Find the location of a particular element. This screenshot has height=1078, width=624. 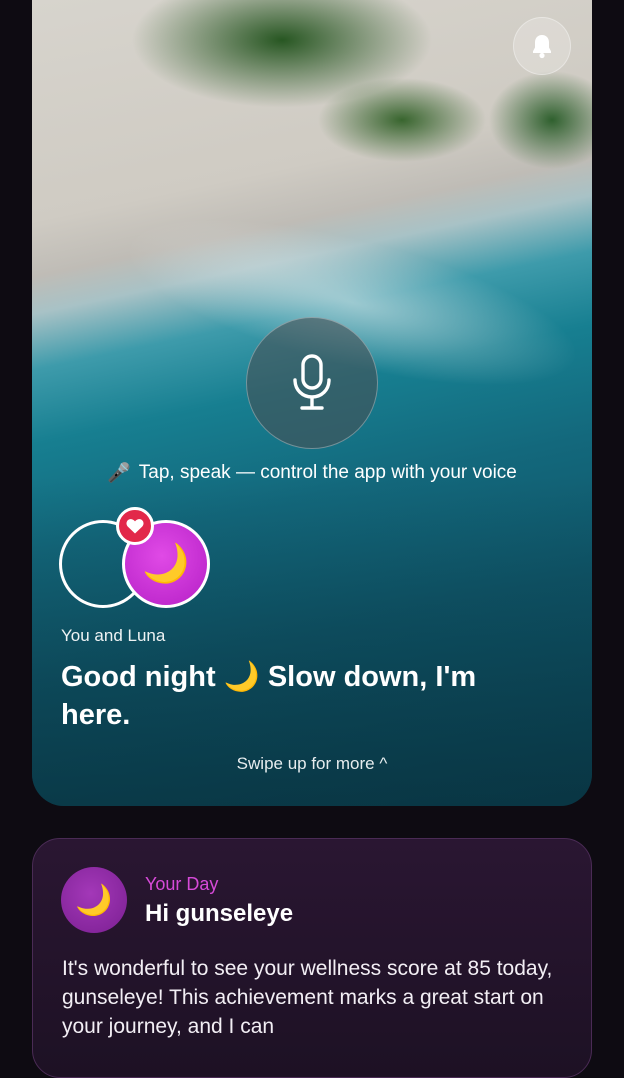

bell-icon is located at coordinates (542, 47).